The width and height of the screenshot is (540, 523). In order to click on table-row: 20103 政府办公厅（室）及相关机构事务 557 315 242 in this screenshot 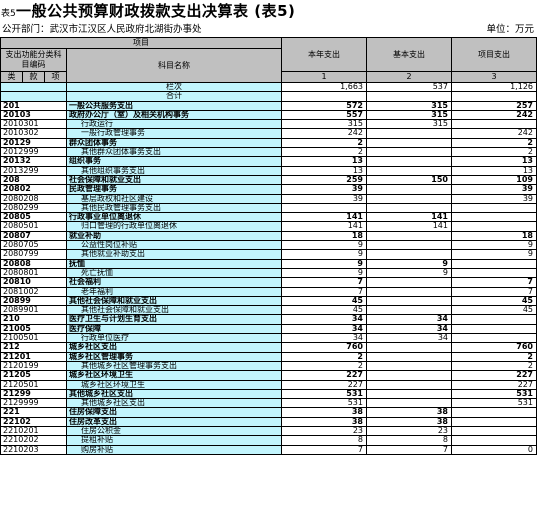, I will do `click(268, 115)`.